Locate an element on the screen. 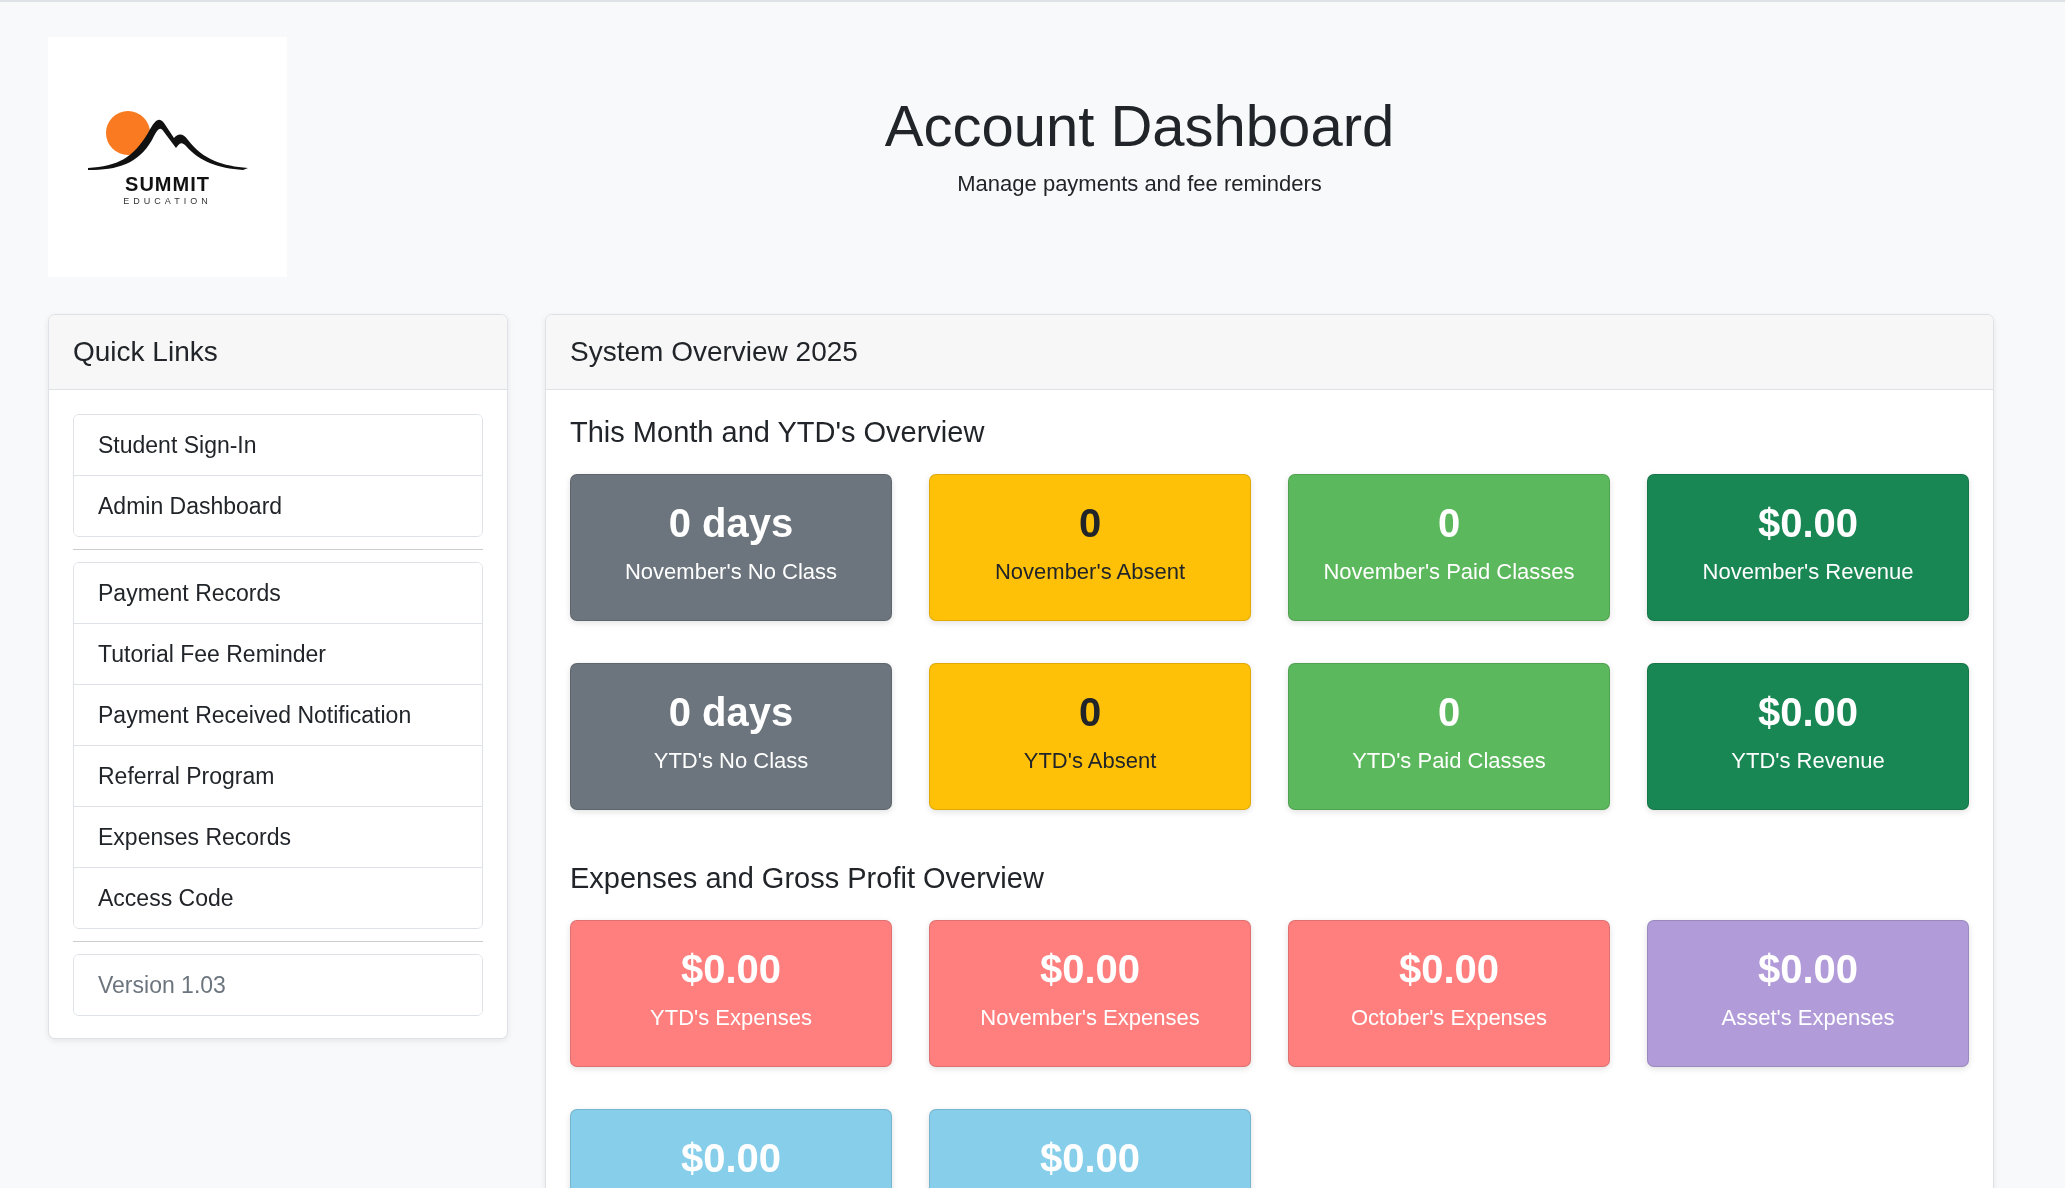 This screenshot has width=2065, height=1188. stat-label: YTD's Paid Classes is located at coordinates (1449, 761).